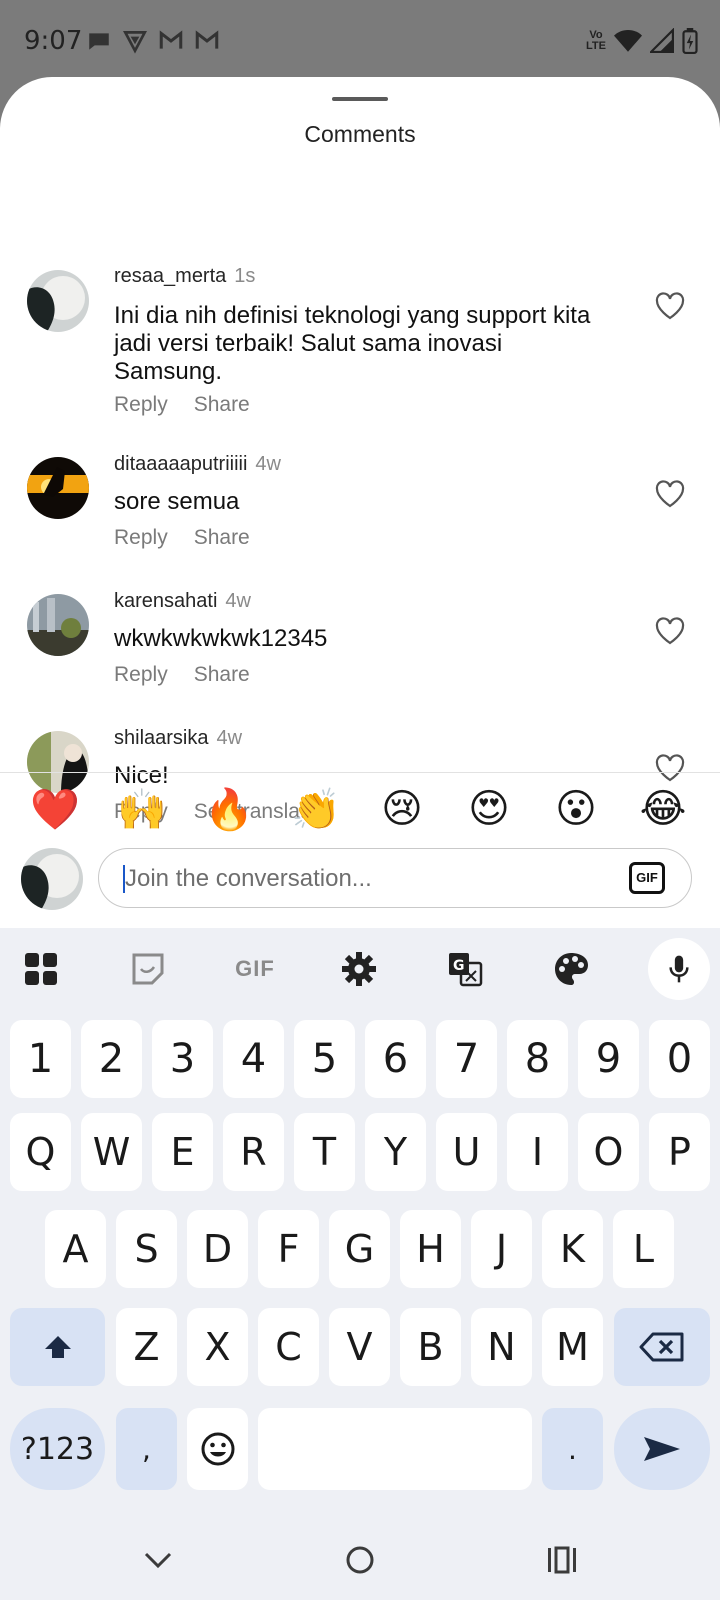 This screenshot has height=1600, width=720. What do you see at coordinates (679, 1059) in the screenshot?
I see `key-0: 0` at bounding box center [679, 1059].